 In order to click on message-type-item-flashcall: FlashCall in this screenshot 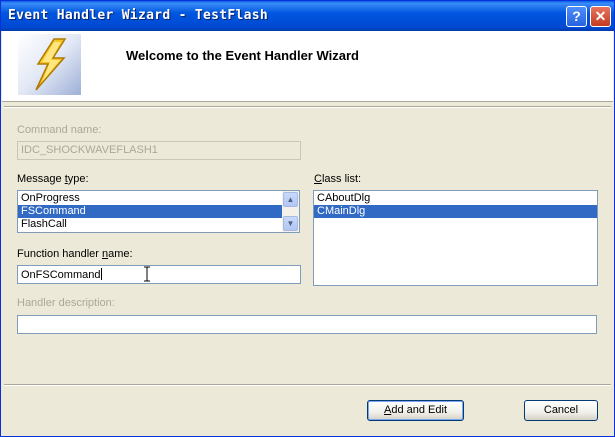, I will do `click(158, 224)`.